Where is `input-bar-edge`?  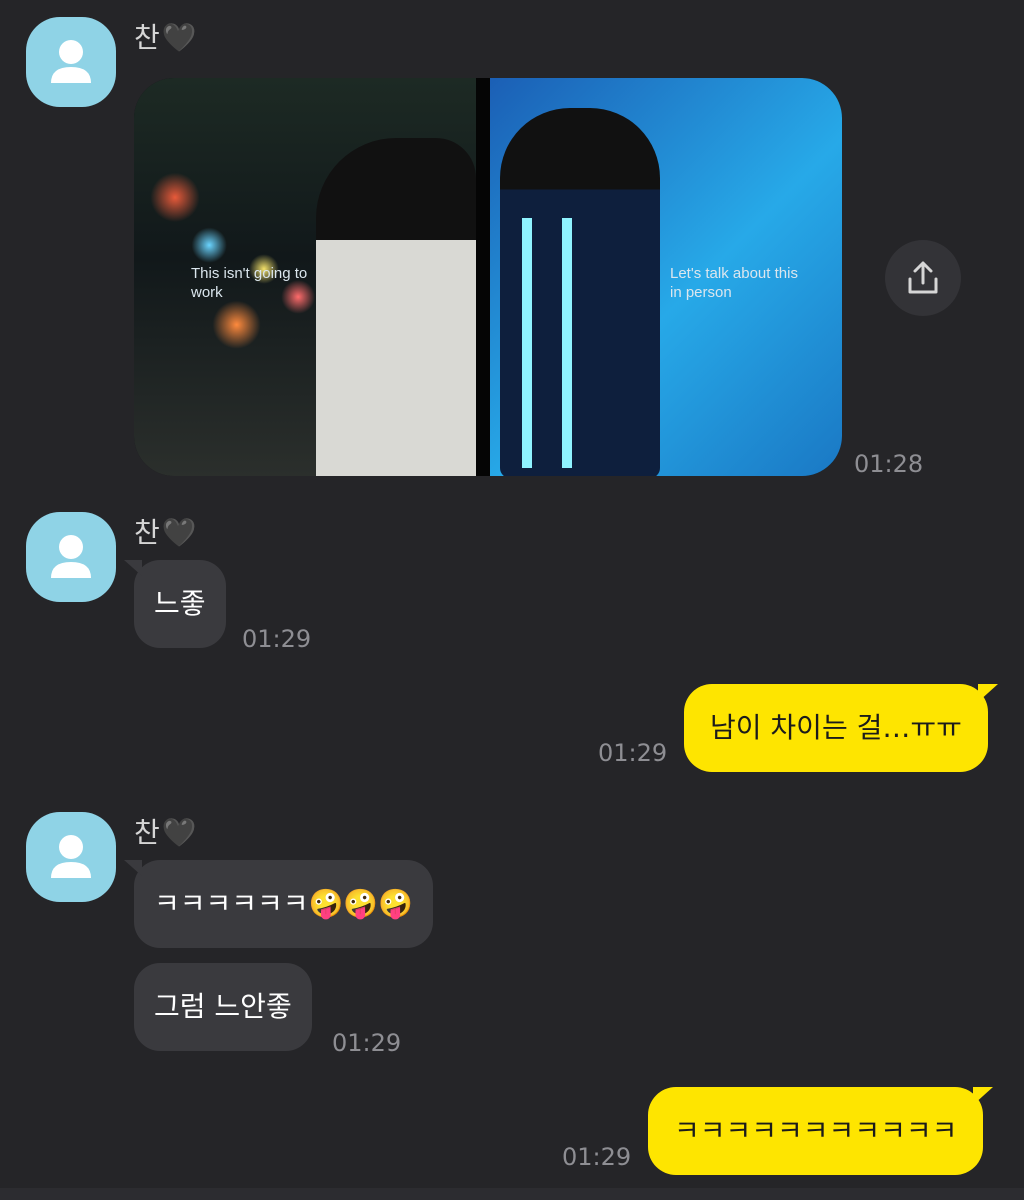 input-bar-edge is located at coordinates (512, 1194).